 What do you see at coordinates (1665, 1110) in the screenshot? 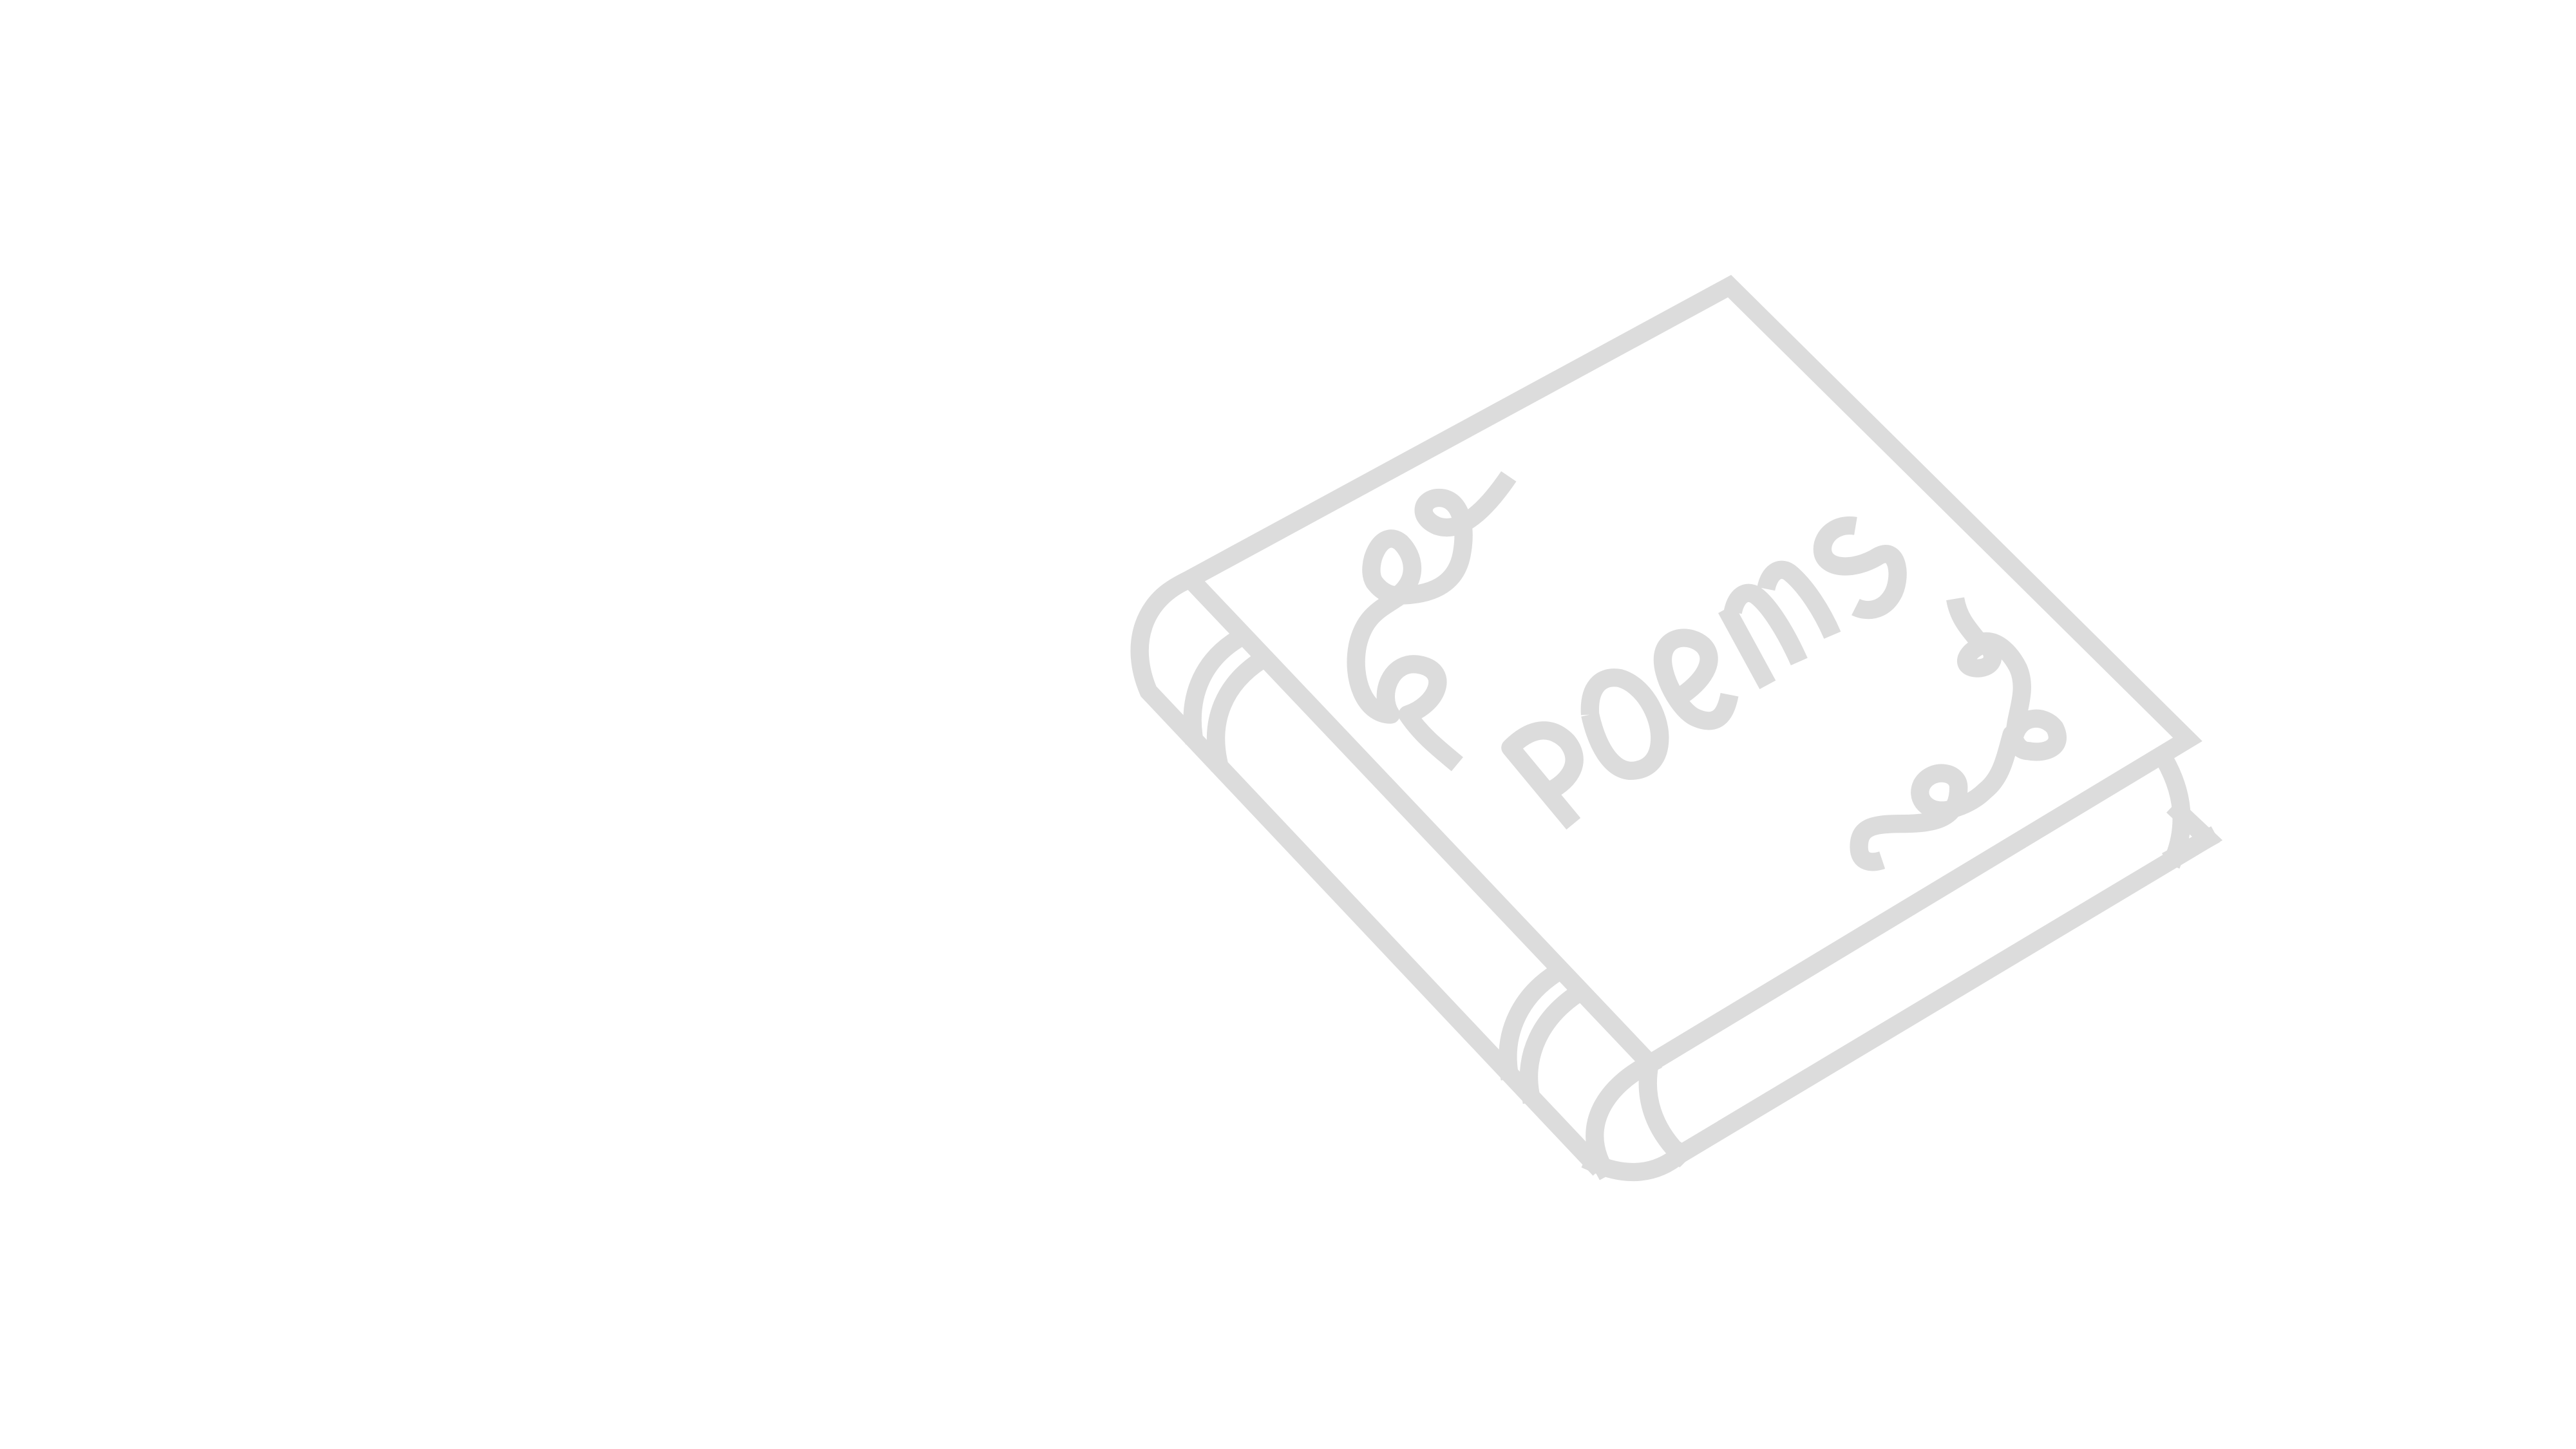
I see `spine-fold` at bounding box center [1665, 1110].